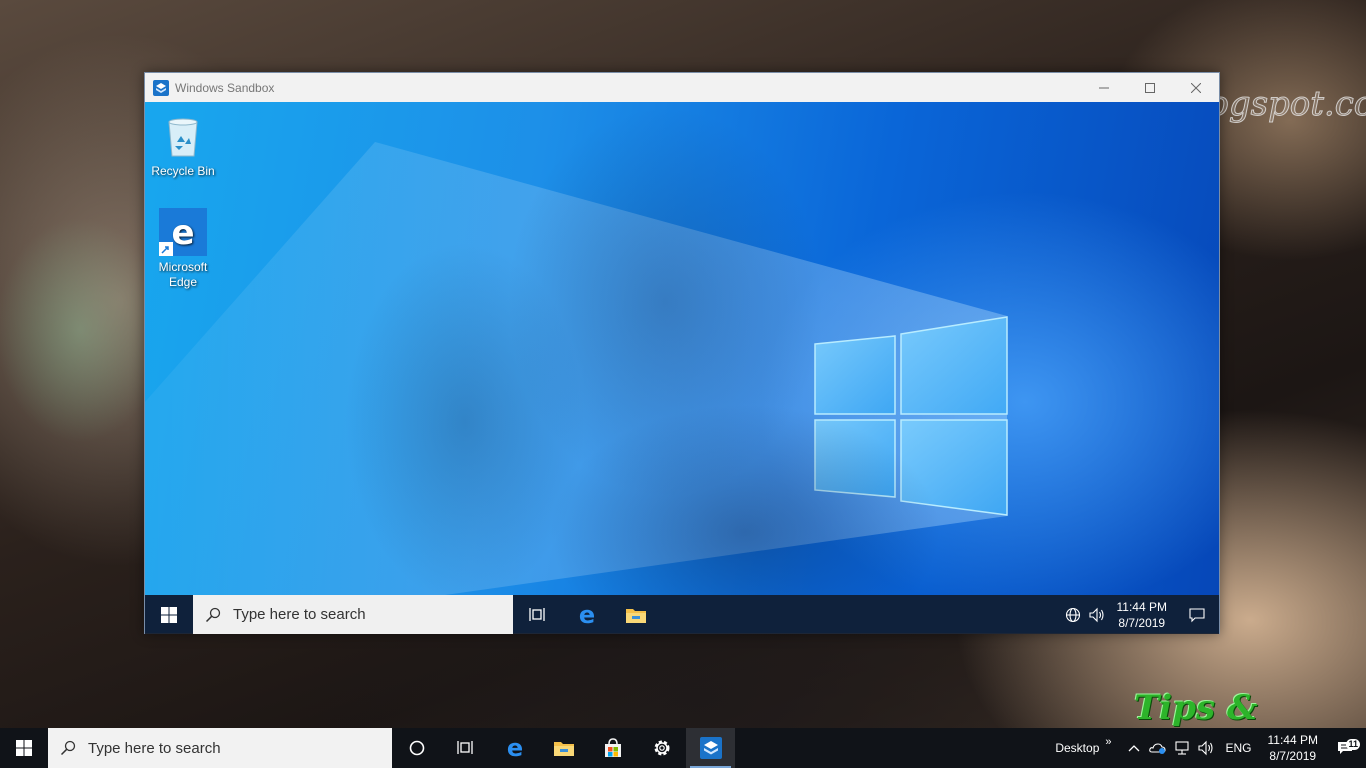 Image resolution: width=1366 pixels, height=768 pixels. I want to click on desktop-icon-recycle-bin: Recycle Bin, so click(183, 145).